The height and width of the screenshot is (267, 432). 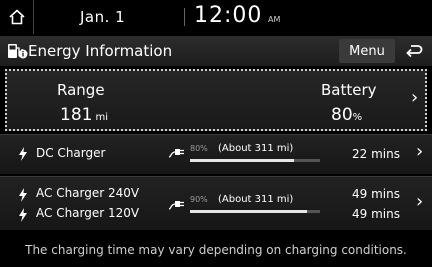 What do you see at coordinates (242, 160) in the screenshot?
I see `dc-charge-progress-fill` at bounding box center [242, 160].